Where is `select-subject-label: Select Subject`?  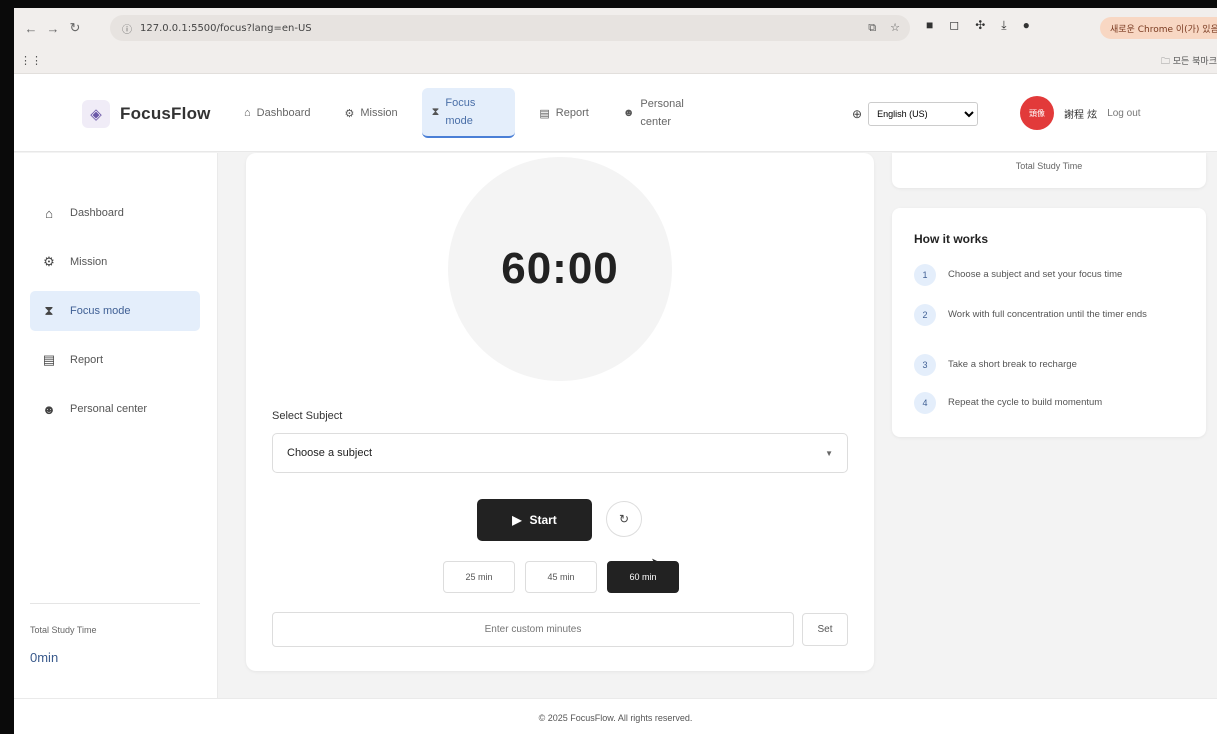 select-subject-label: Select Subject is located at coordinates (307, 416).